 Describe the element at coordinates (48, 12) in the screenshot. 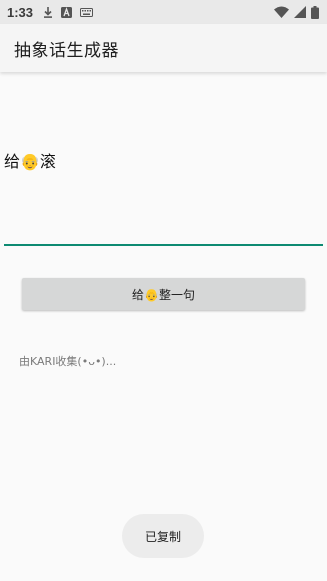

I see `download-icon` at that location.